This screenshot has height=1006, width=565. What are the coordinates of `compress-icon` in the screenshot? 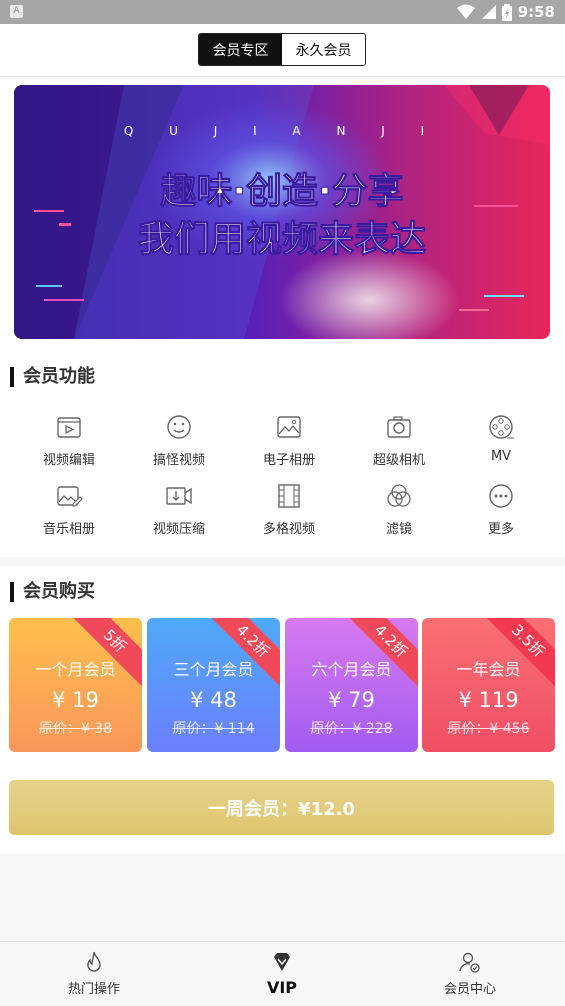 It's located at (179, 496).